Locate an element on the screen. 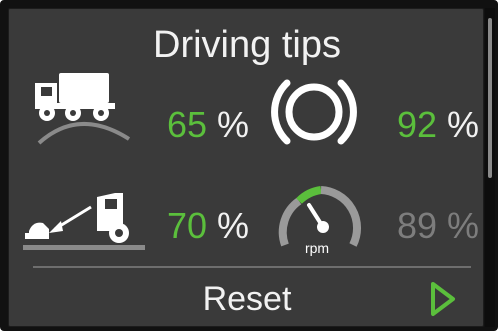 This screenshot has height=331, width=498. coasting-truck-icon is located at coordinates (84, 221).